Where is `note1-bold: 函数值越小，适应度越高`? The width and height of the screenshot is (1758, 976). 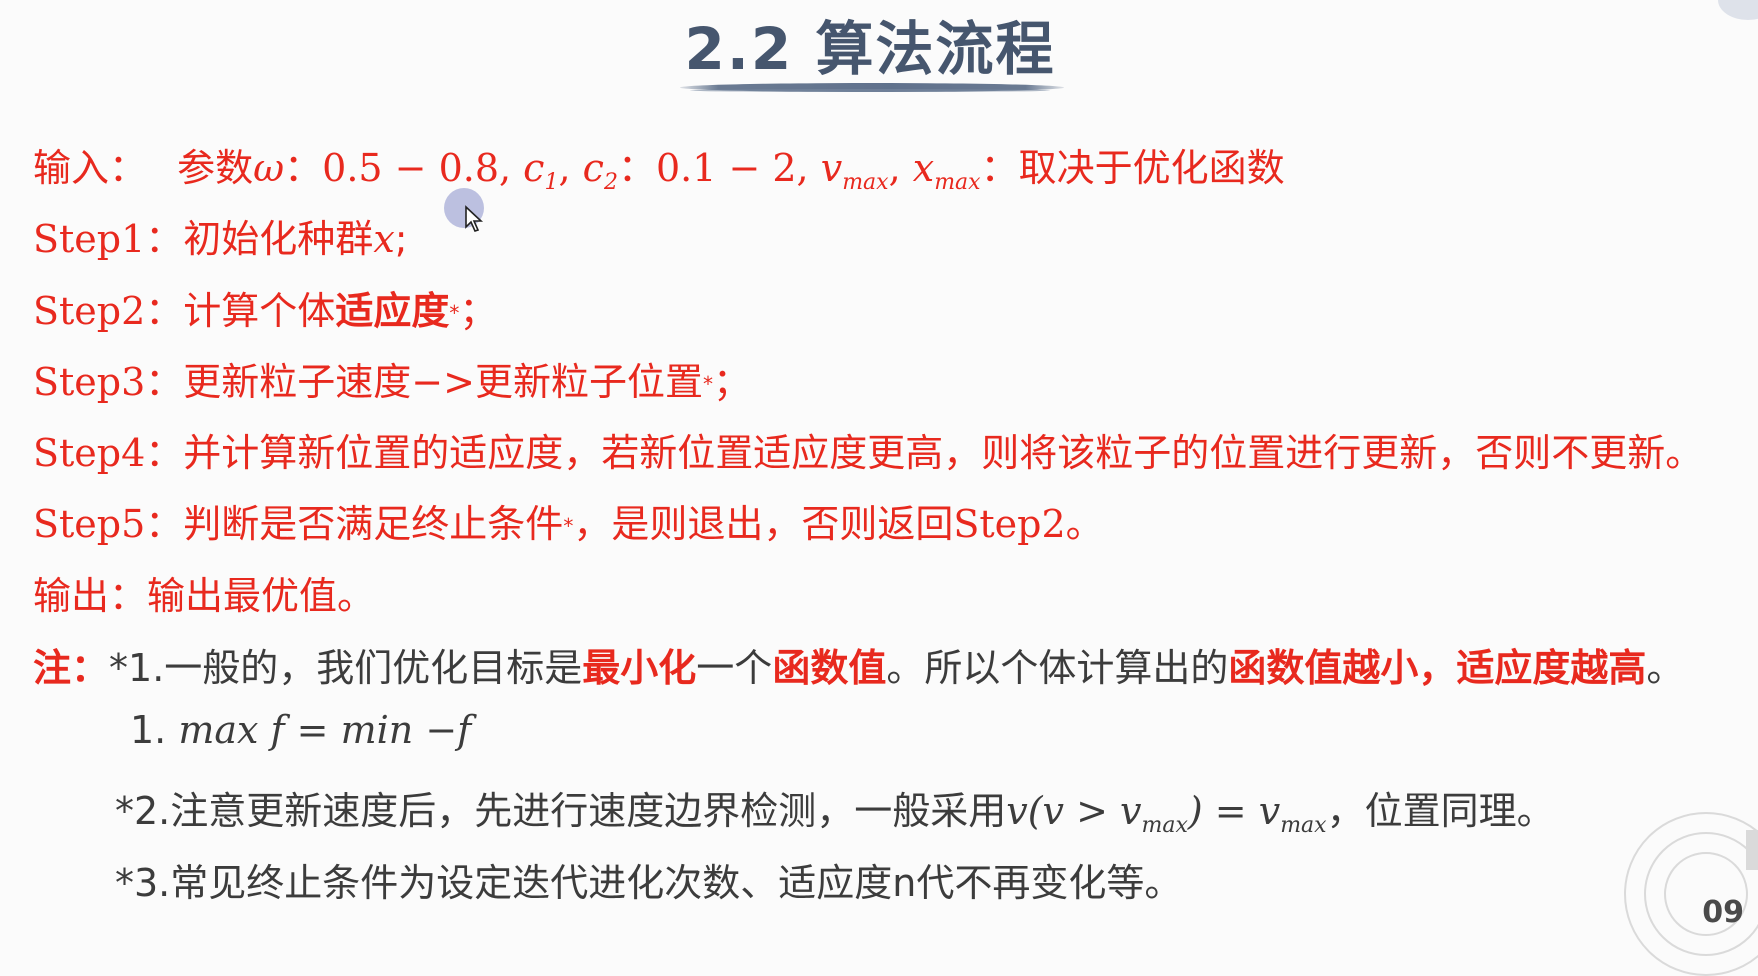 note1-bold: 函数值越小，适应度越高 is located at coordinates (1437, 668).